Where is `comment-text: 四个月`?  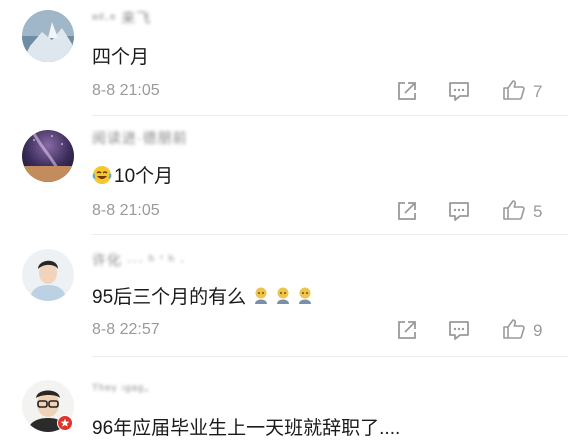
comment-text: 四个月 is located at coordinates (120, 55).